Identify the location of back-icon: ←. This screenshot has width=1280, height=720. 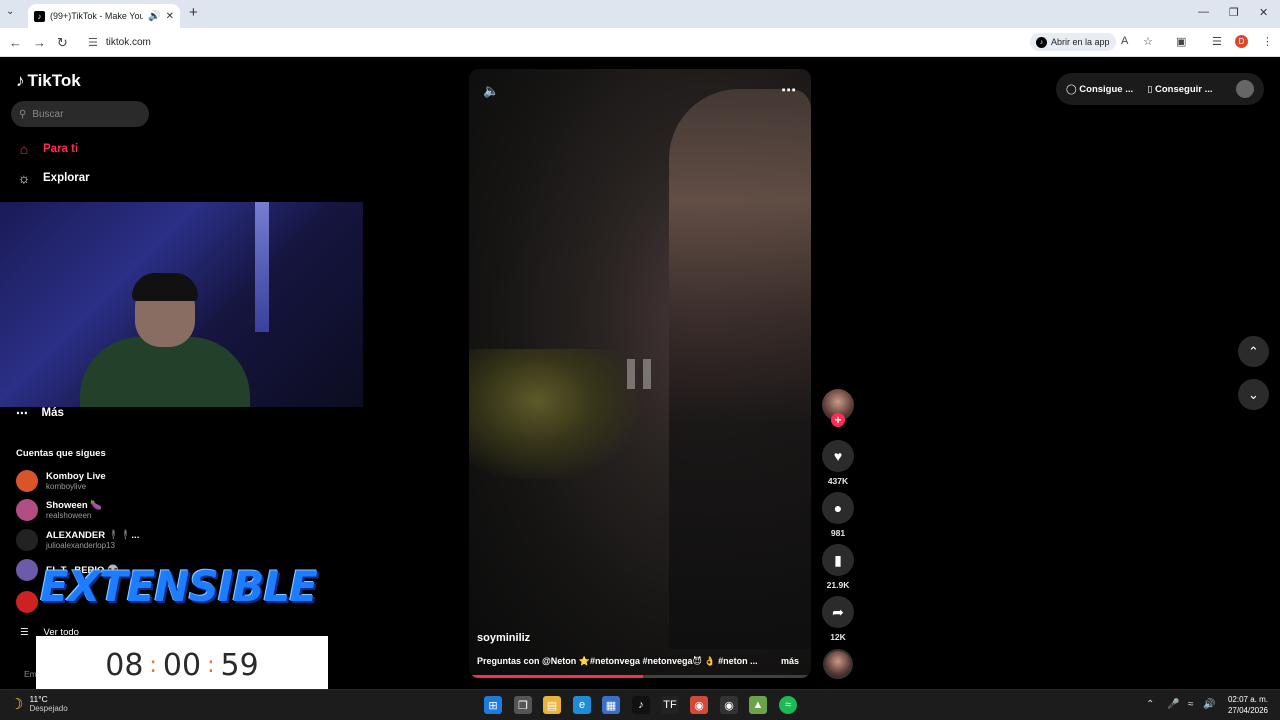
(15, 42).